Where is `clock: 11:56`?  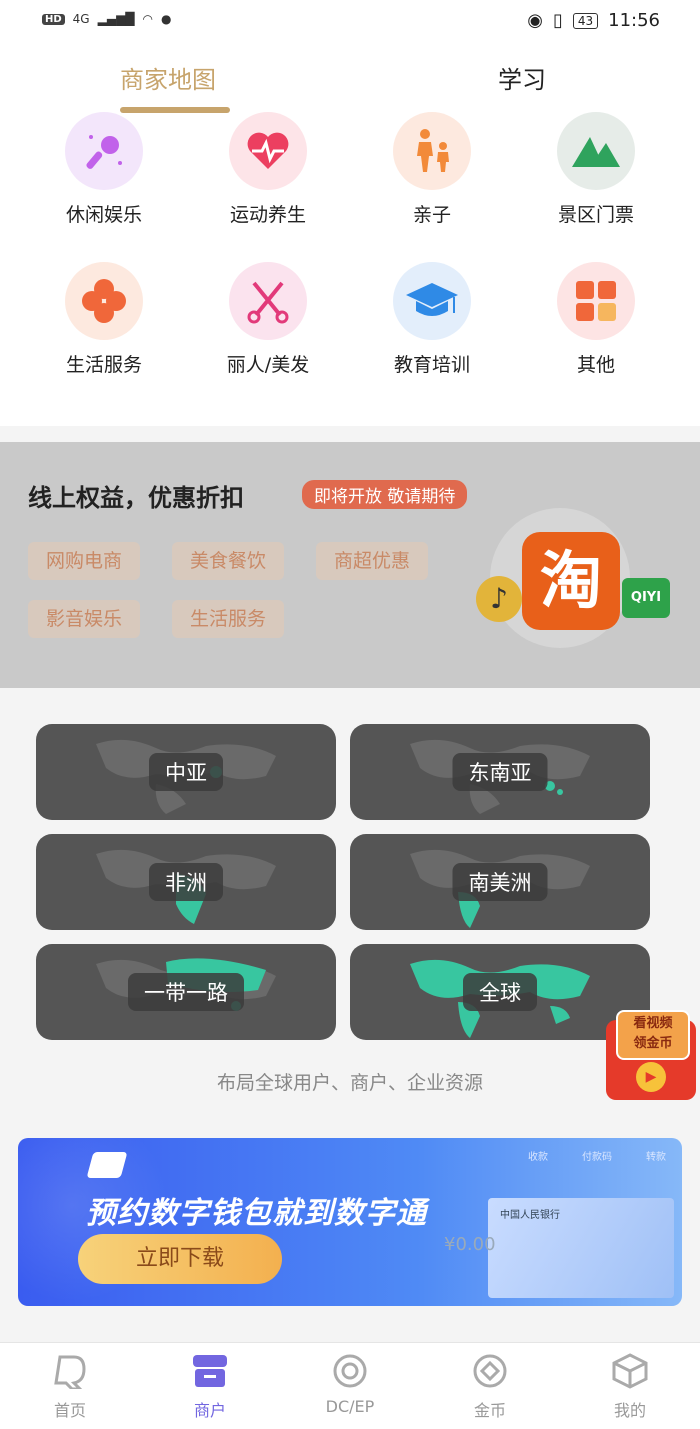
clock: 11:56 is located at coordinates (634, 20).